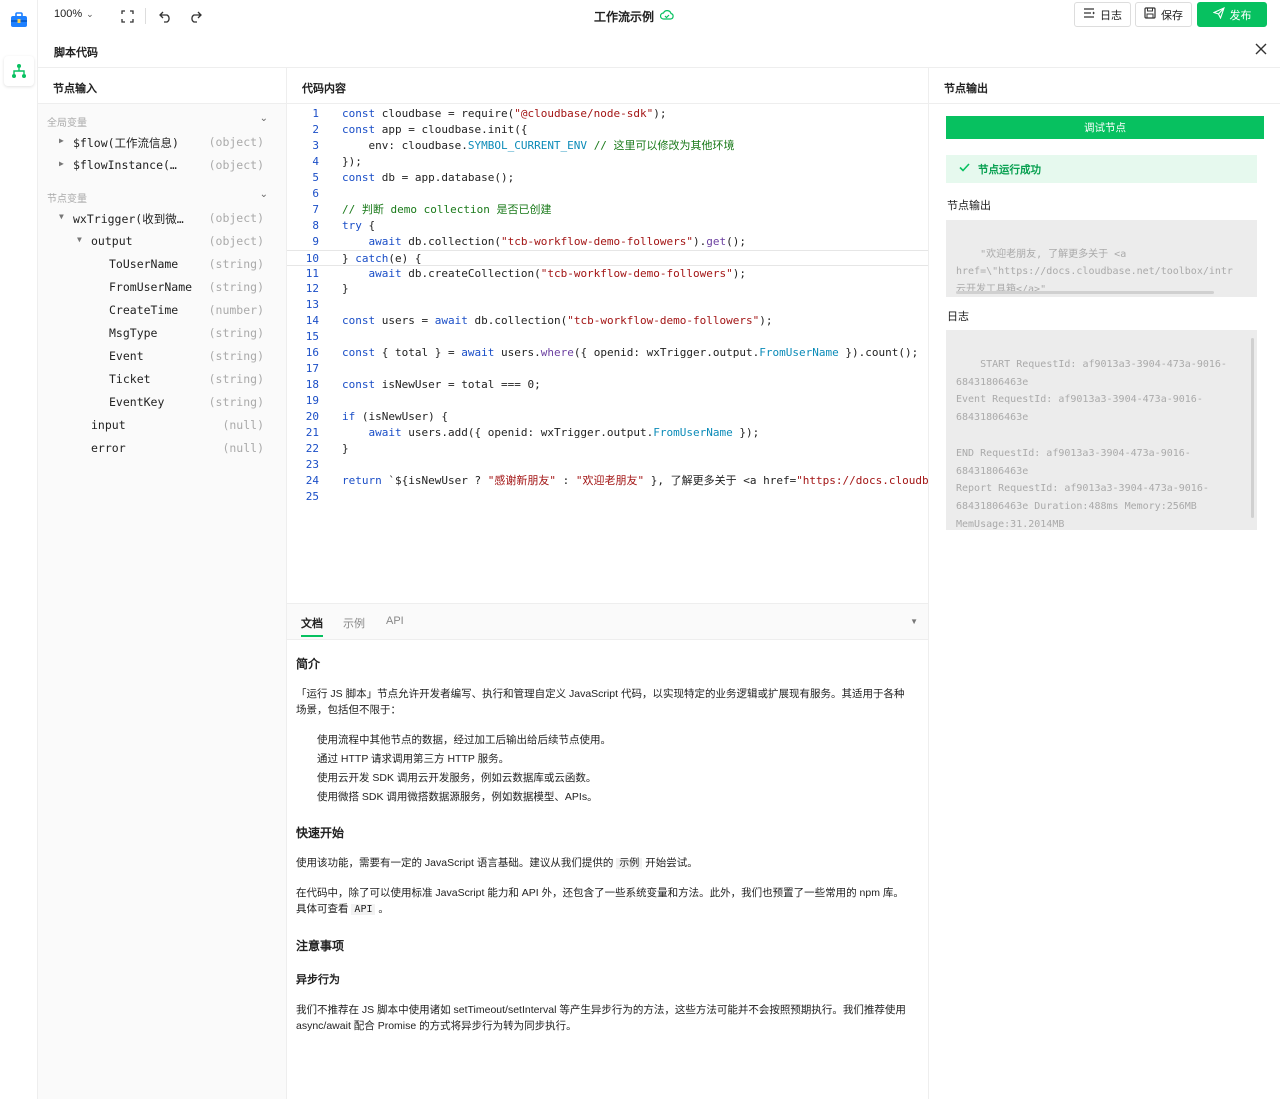  What do you see at coordinates (162, 310) in the screenshot?
I see `tree-row: CreateTime (number)` at bounding box center [162, 310].